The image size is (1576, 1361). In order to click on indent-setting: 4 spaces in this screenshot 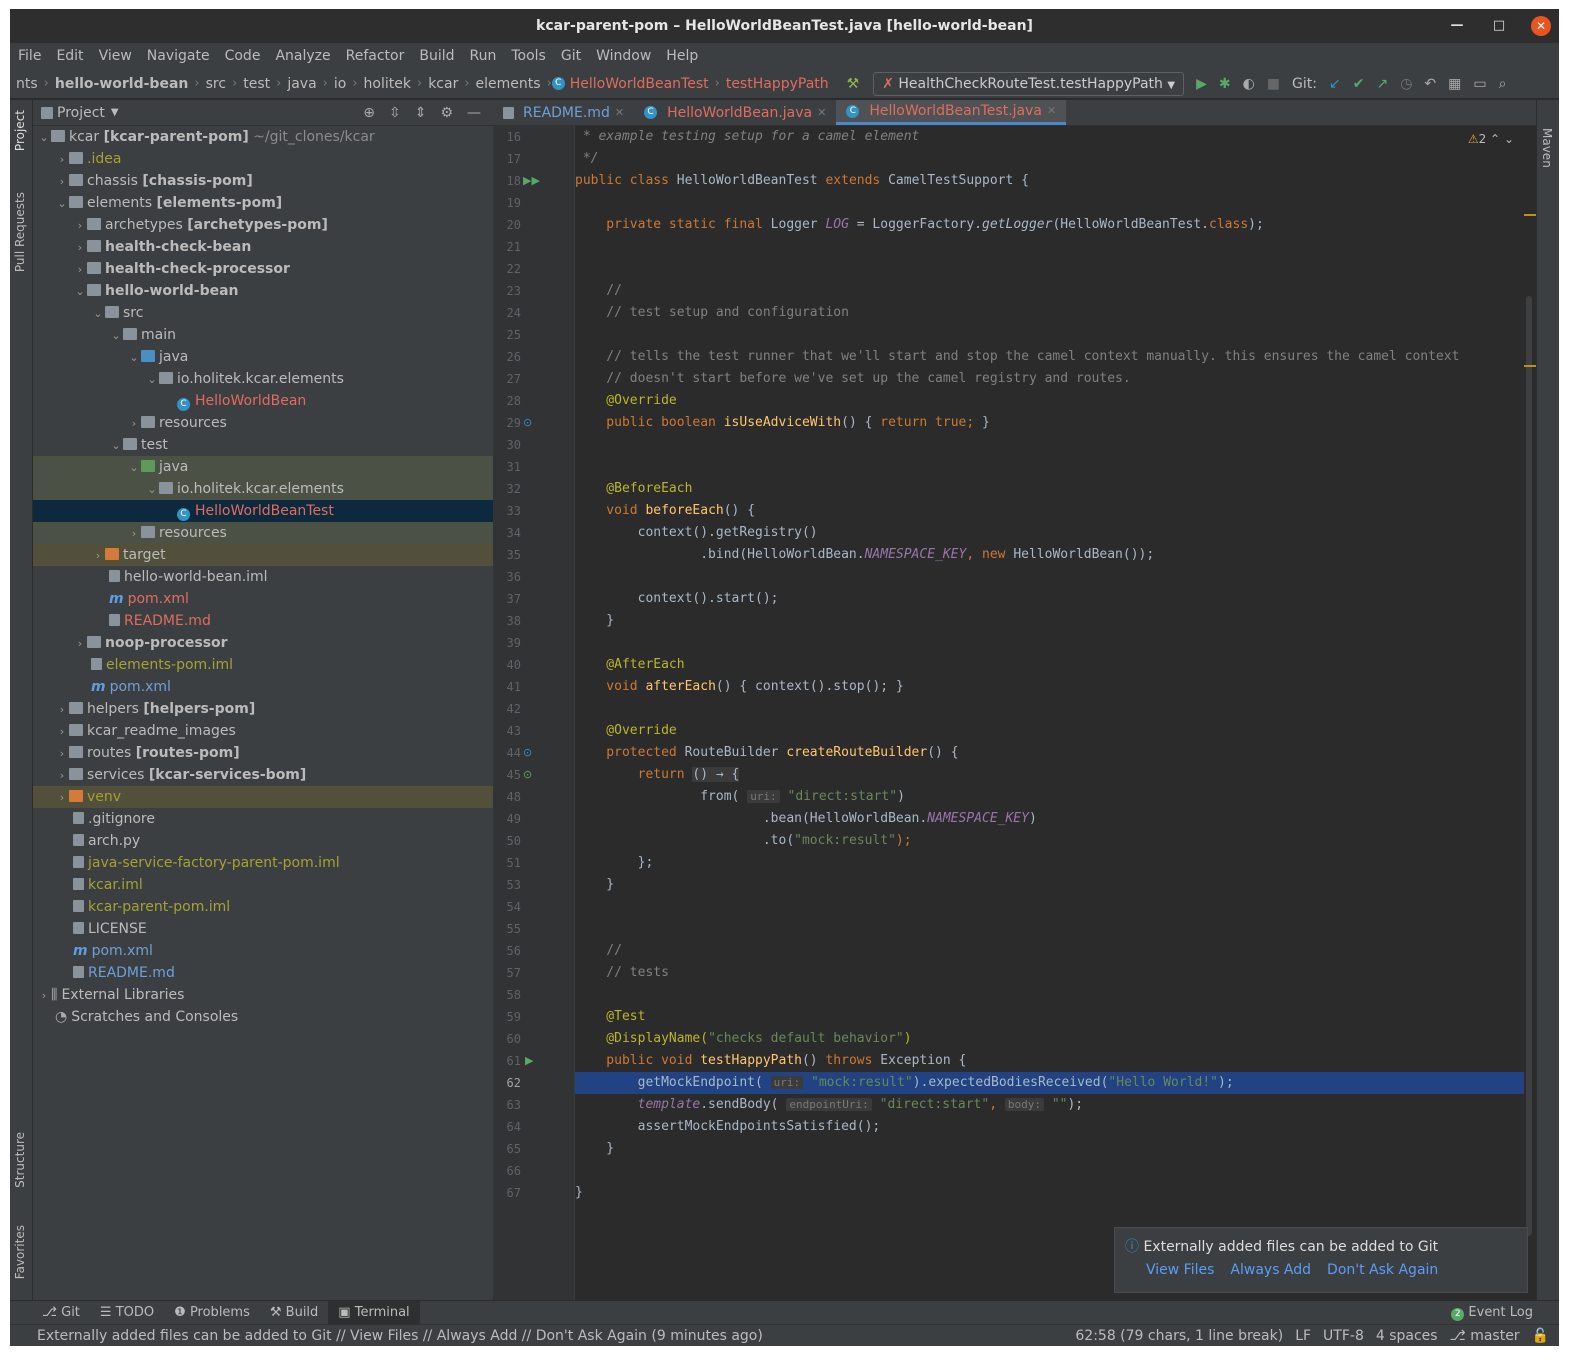, I will do `click(1407, 1336)`.